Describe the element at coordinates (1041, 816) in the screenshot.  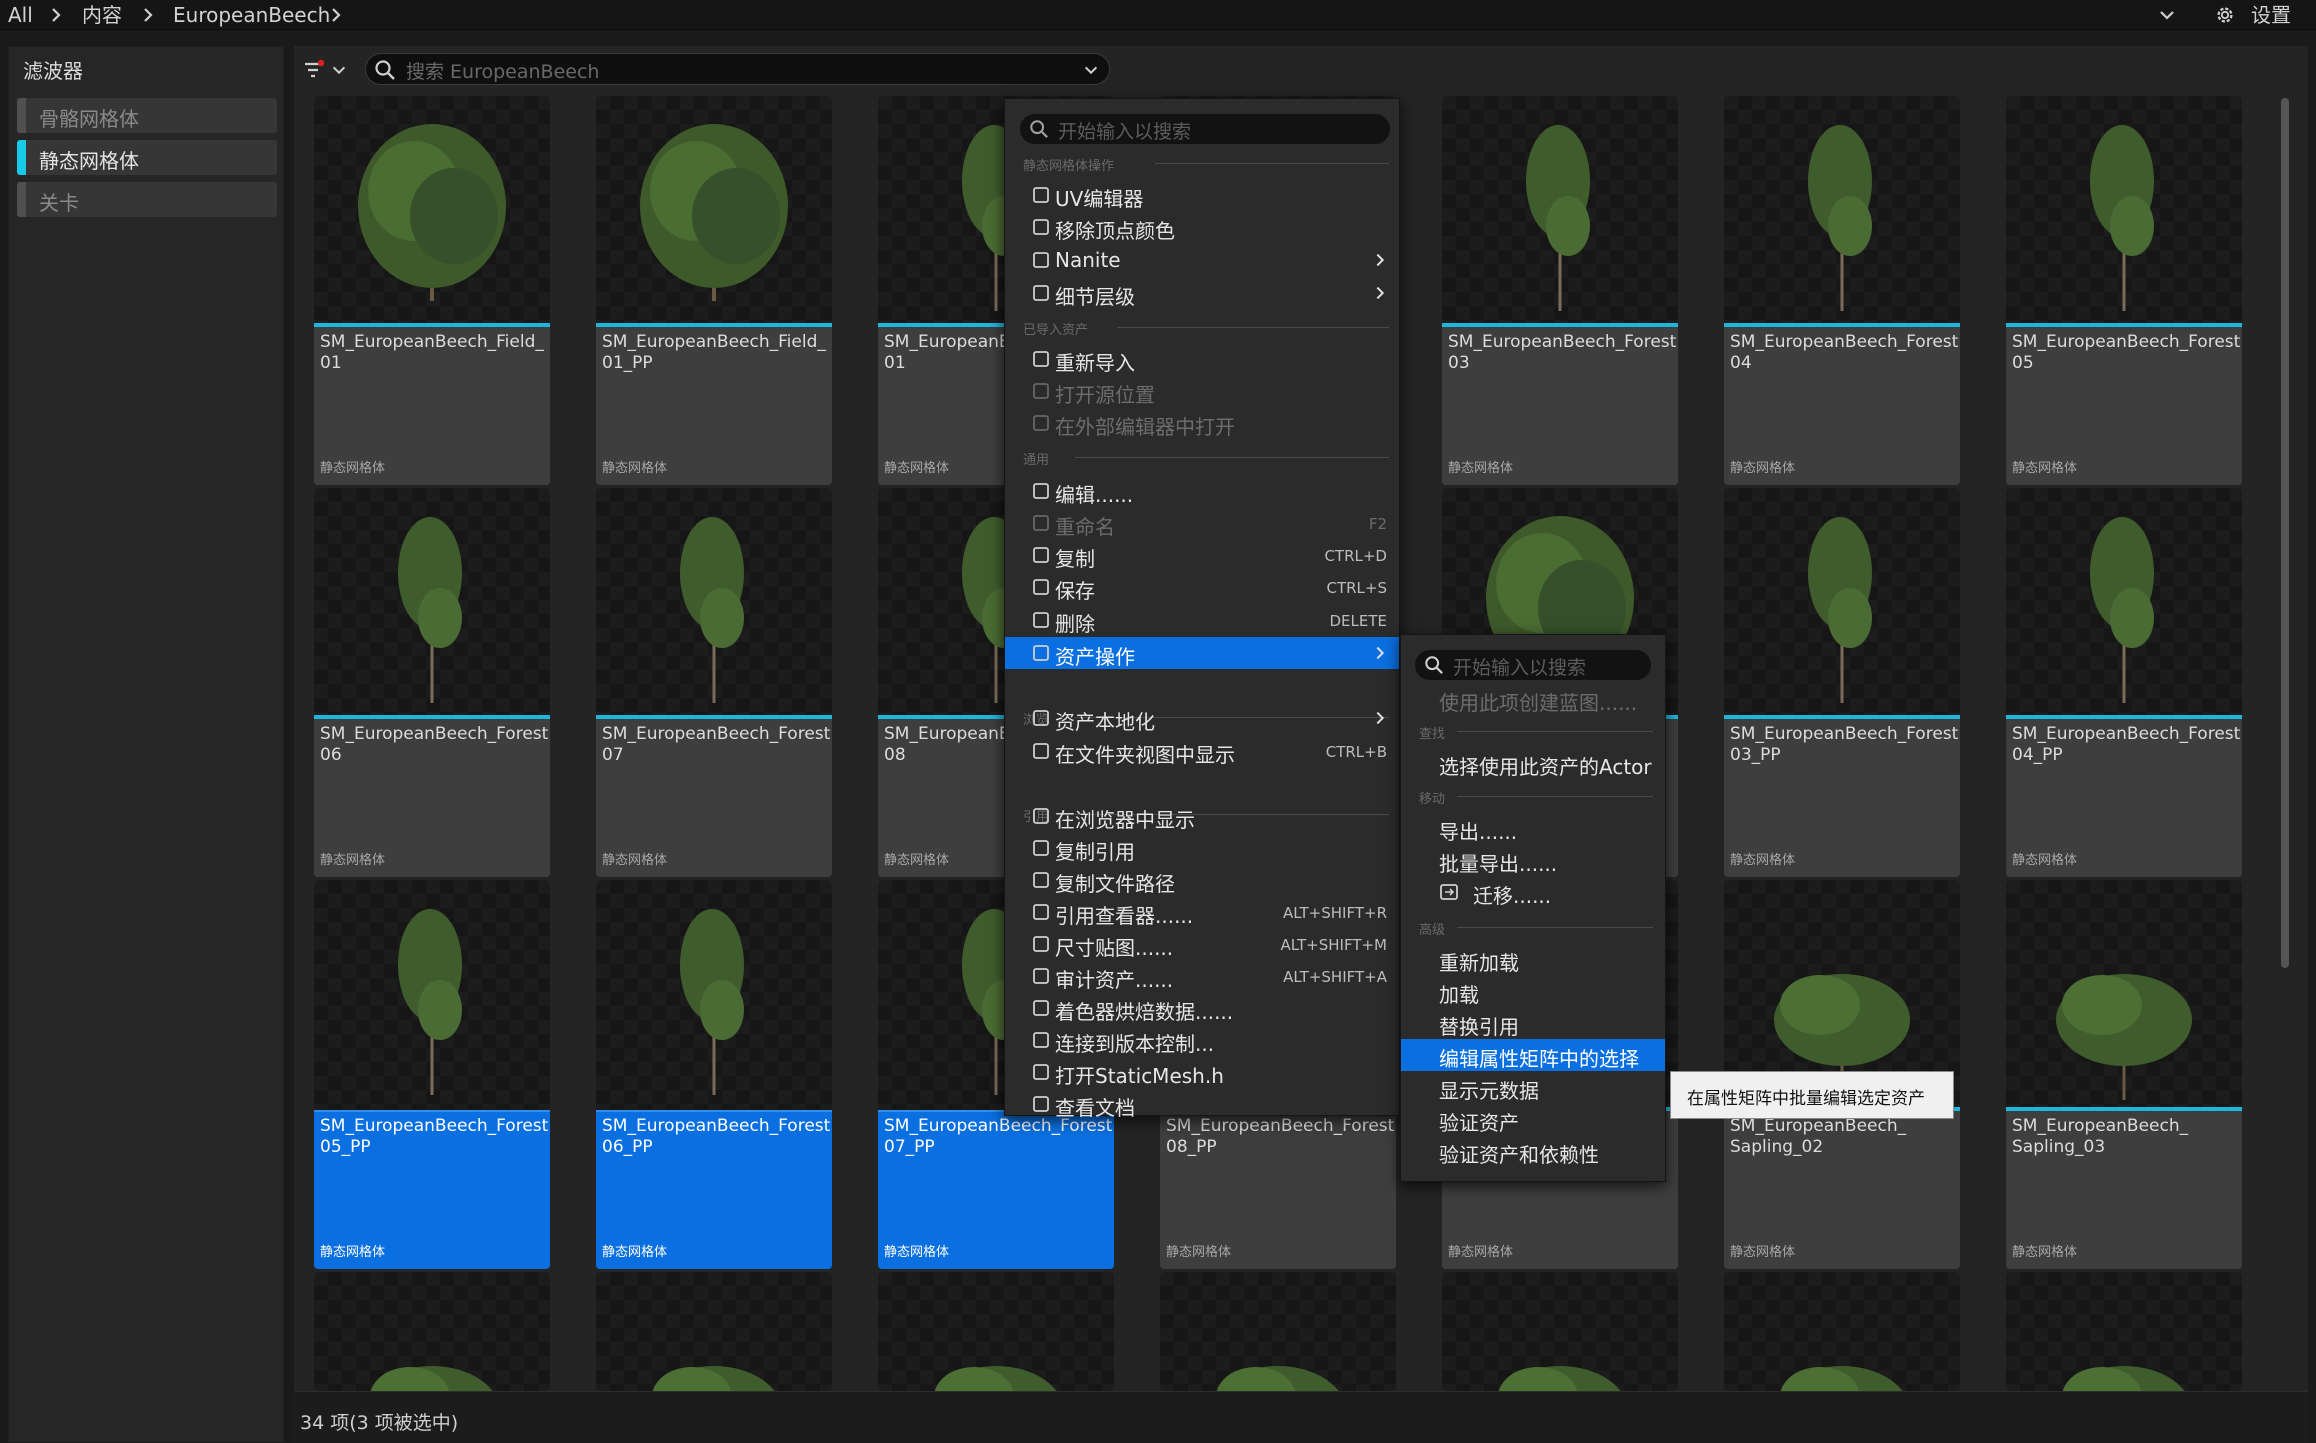
I see `folder-icon` at that location.